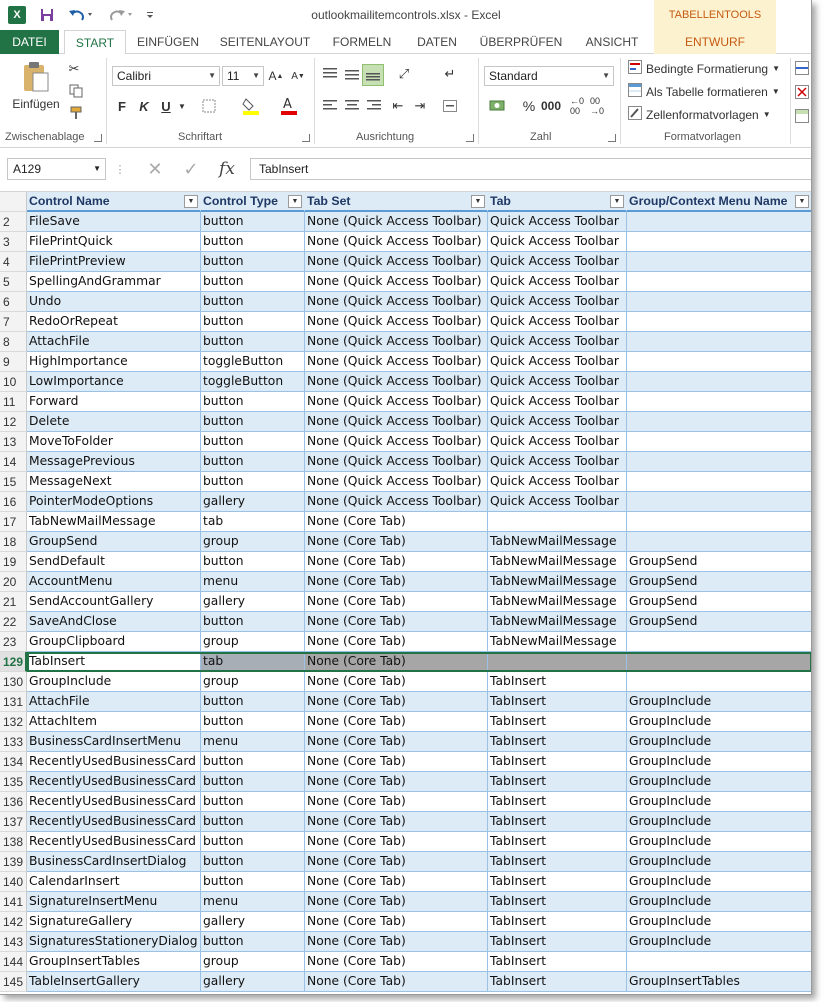  Describe the element at coordinates (306, 138) in the screenshot. I see `font-launcher-icon` at that location.